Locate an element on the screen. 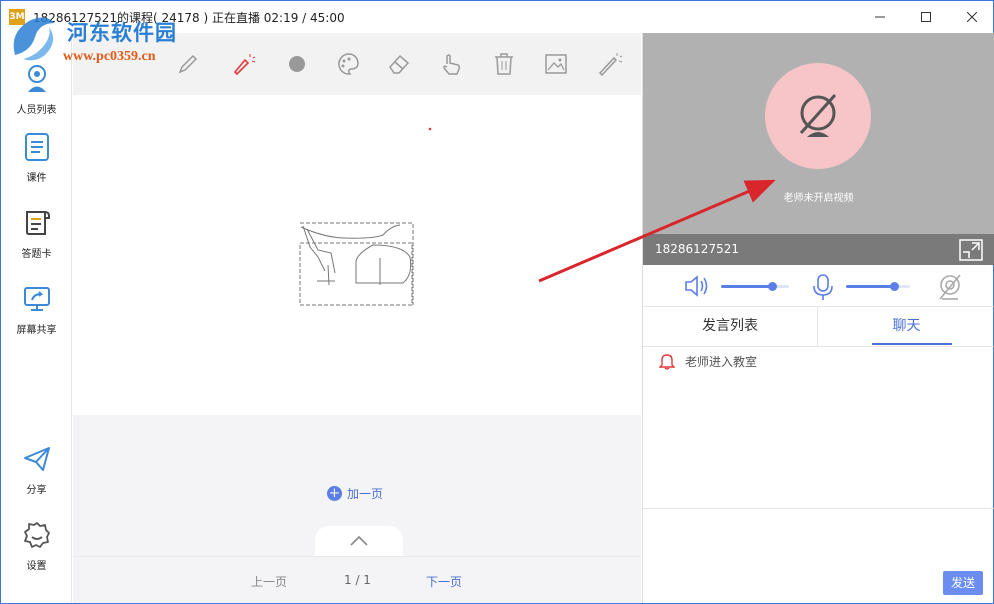 The image size is (994, 604). fullscreen-button is located at coordinates (971, 252).